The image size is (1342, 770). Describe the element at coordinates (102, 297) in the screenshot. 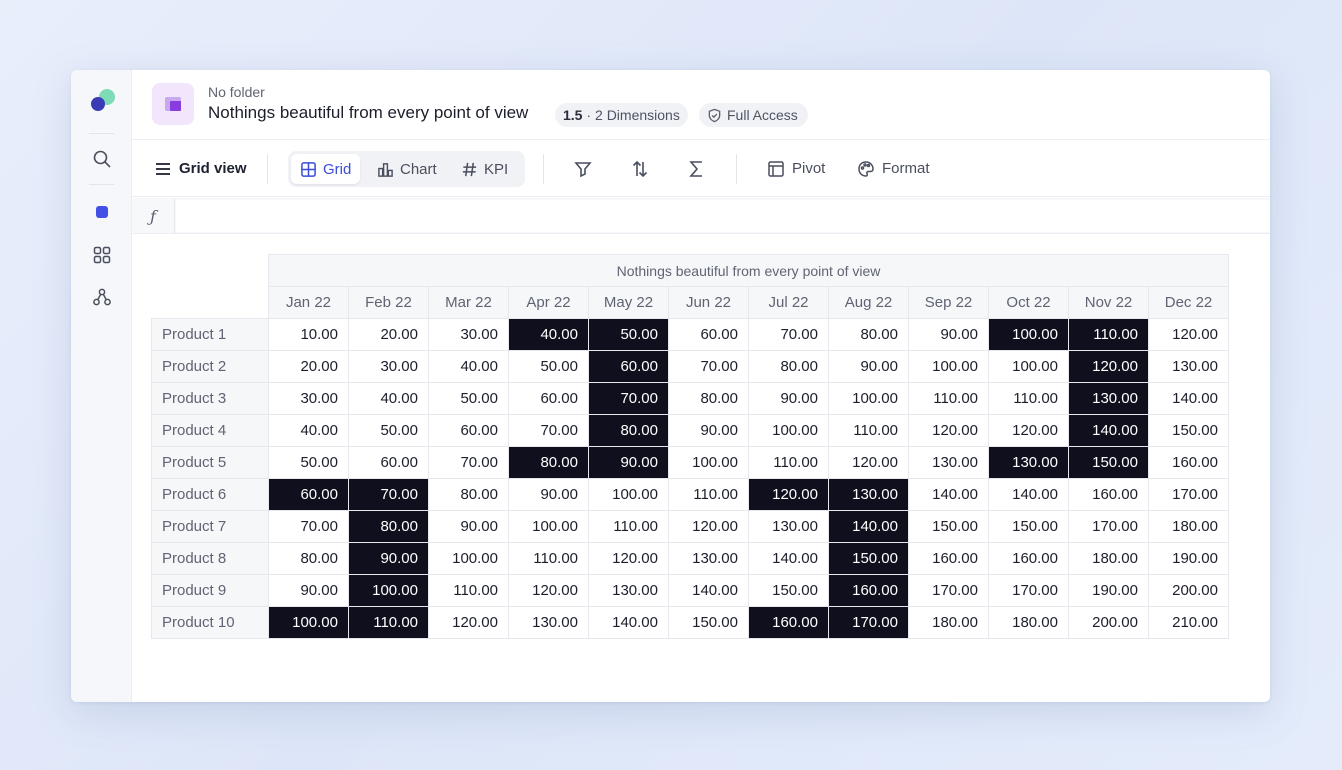

I see `connections-icon` at that location.